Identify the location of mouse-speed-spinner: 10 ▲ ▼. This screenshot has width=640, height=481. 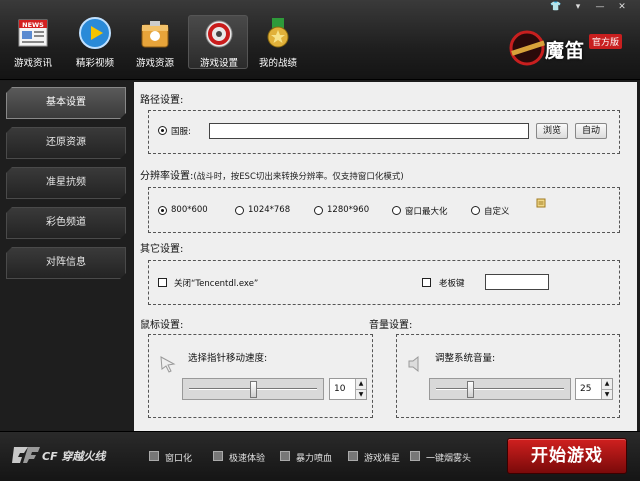
(348, 389).